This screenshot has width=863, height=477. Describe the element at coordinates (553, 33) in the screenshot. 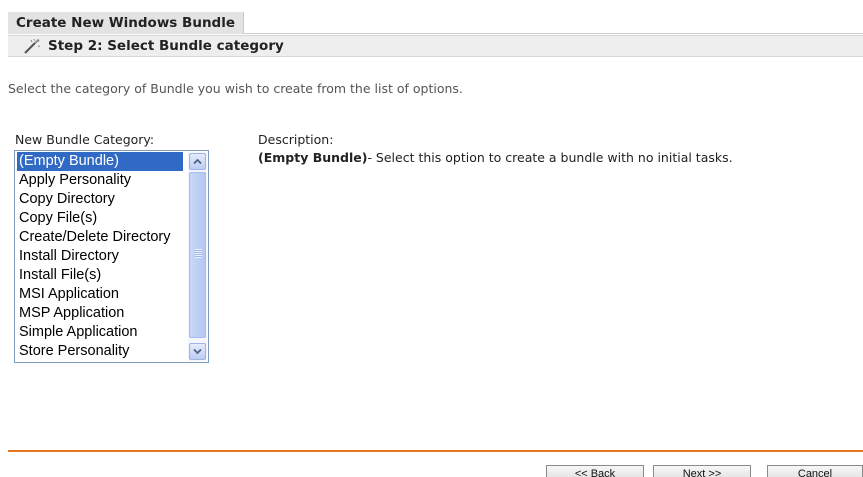

I see `title-divider` at that location.